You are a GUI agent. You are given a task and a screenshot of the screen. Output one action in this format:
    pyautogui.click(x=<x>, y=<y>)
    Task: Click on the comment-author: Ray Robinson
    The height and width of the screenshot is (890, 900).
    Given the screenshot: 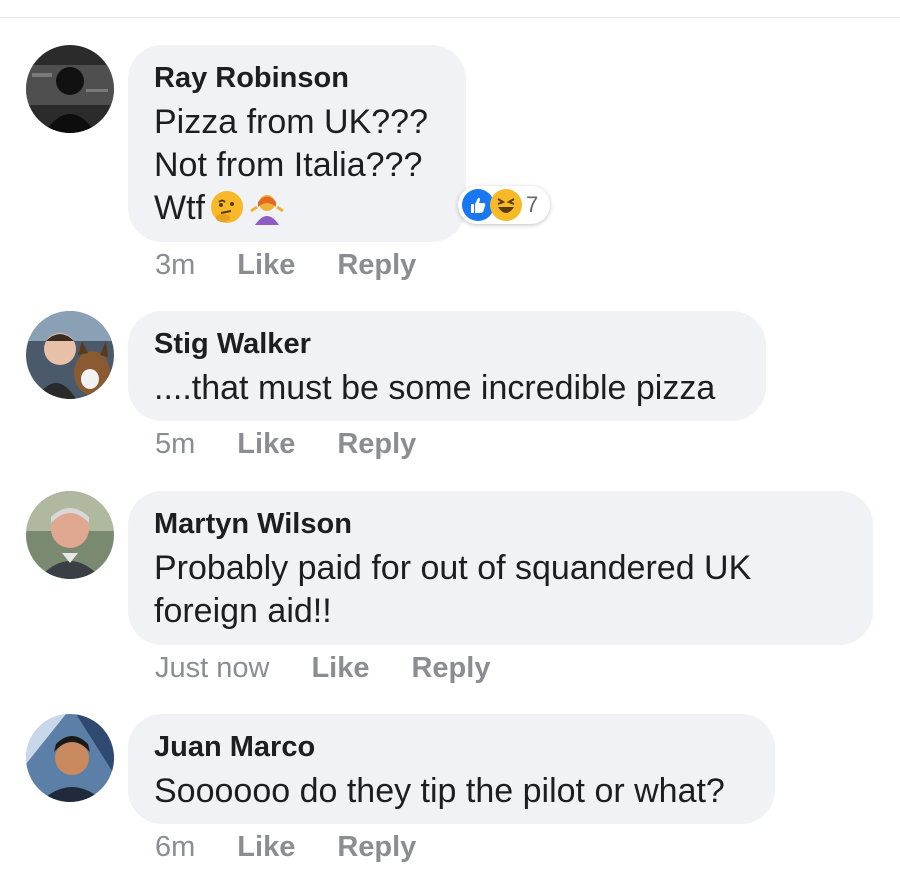 What is the action you would take?
    pyautogui.click(x=297, y=78)
    